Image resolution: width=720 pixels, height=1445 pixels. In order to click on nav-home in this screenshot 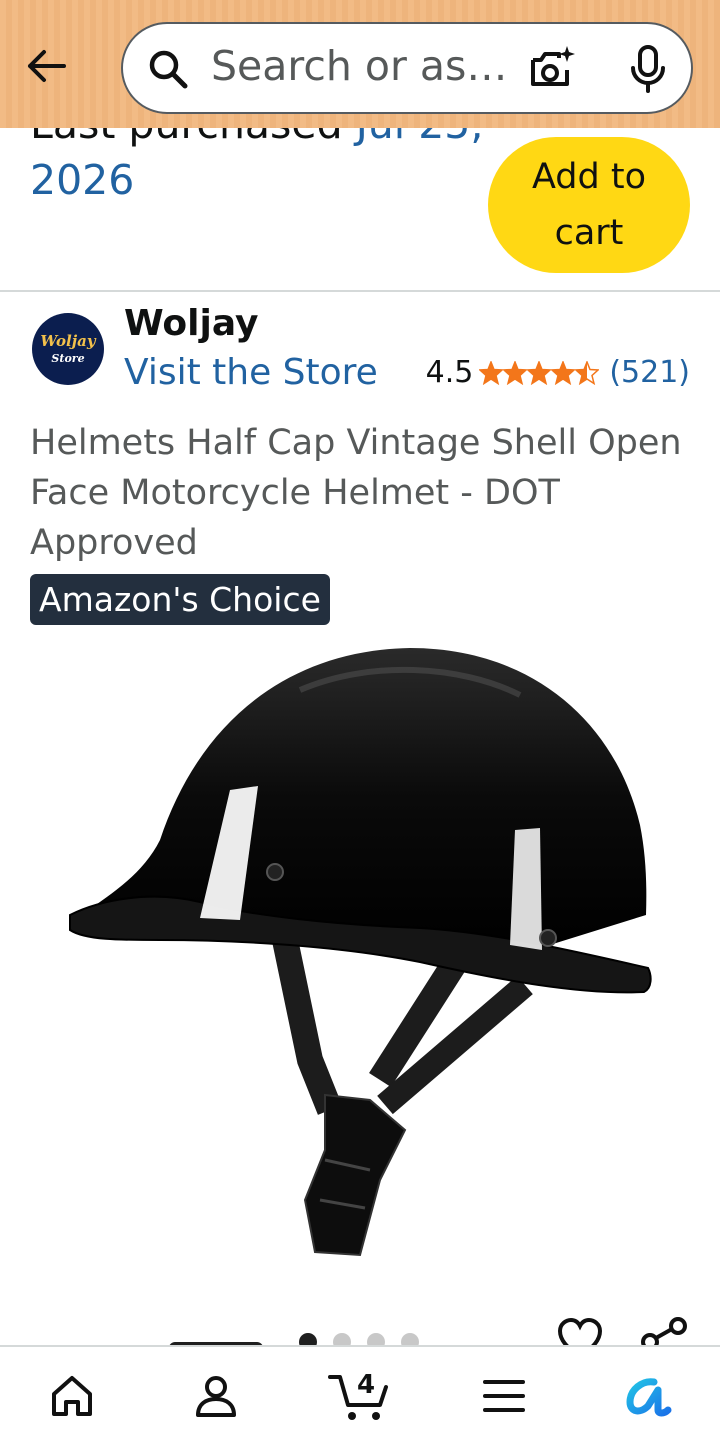, I will do `click(72, 1396)`.